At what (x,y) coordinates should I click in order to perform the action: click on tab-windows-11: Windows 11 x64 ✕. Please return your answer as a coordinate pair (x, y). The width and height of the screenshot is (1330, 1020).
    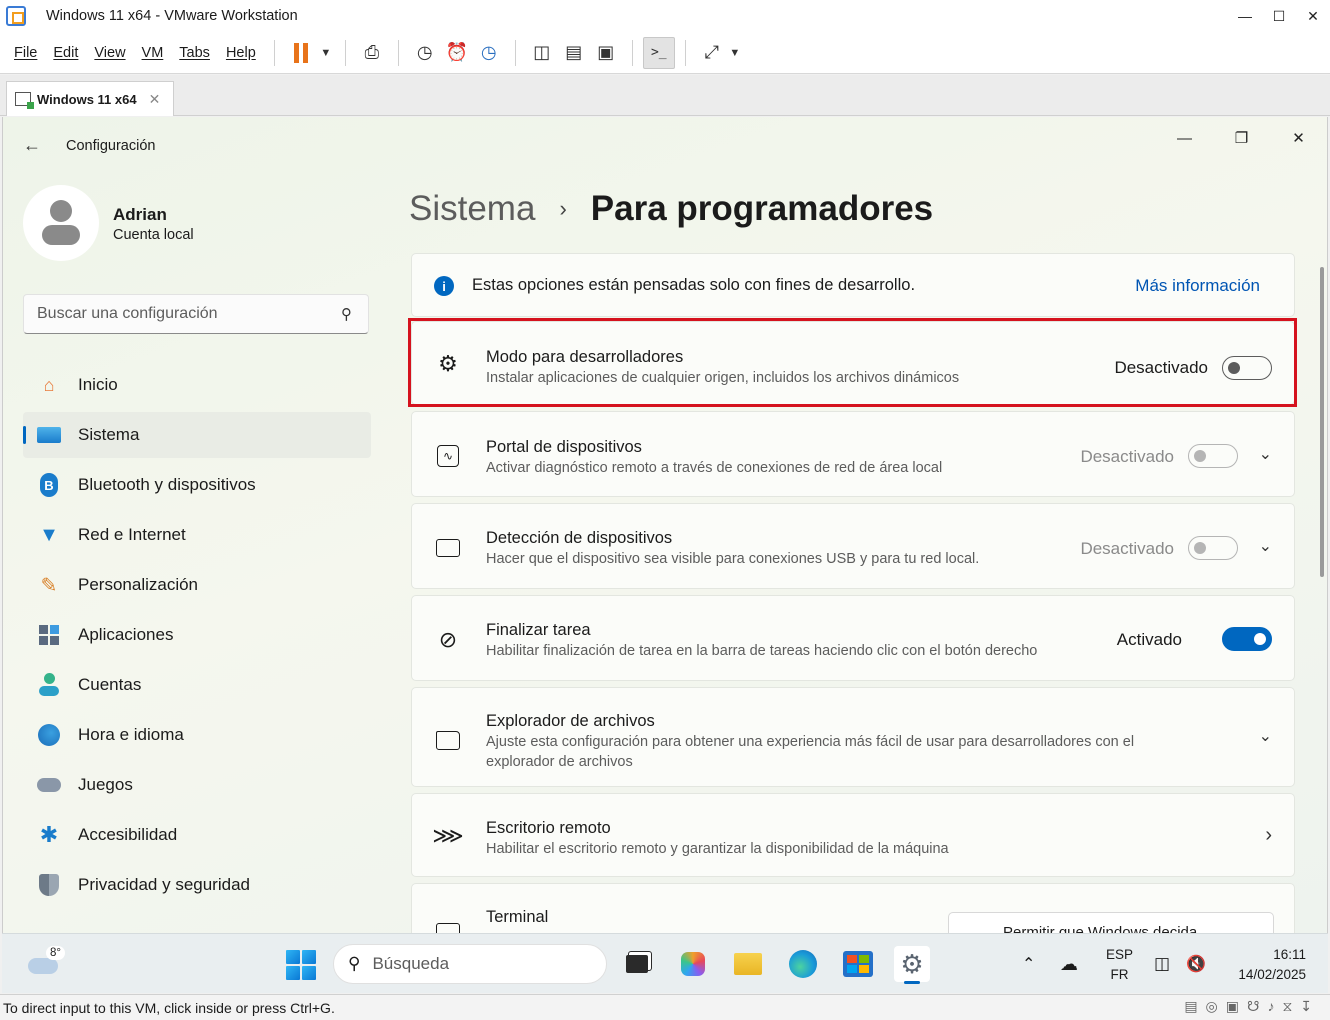
    Looking at the image, I should click on (90, 98).